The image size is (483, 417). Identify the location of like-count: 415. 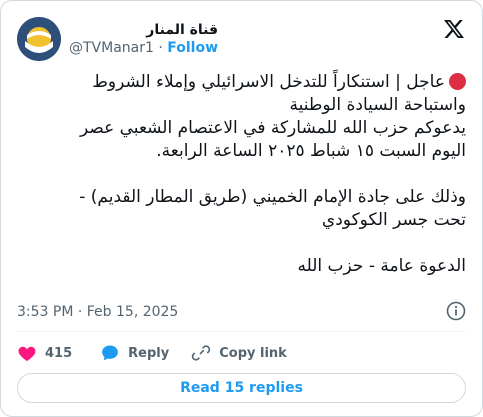
(59, 353).